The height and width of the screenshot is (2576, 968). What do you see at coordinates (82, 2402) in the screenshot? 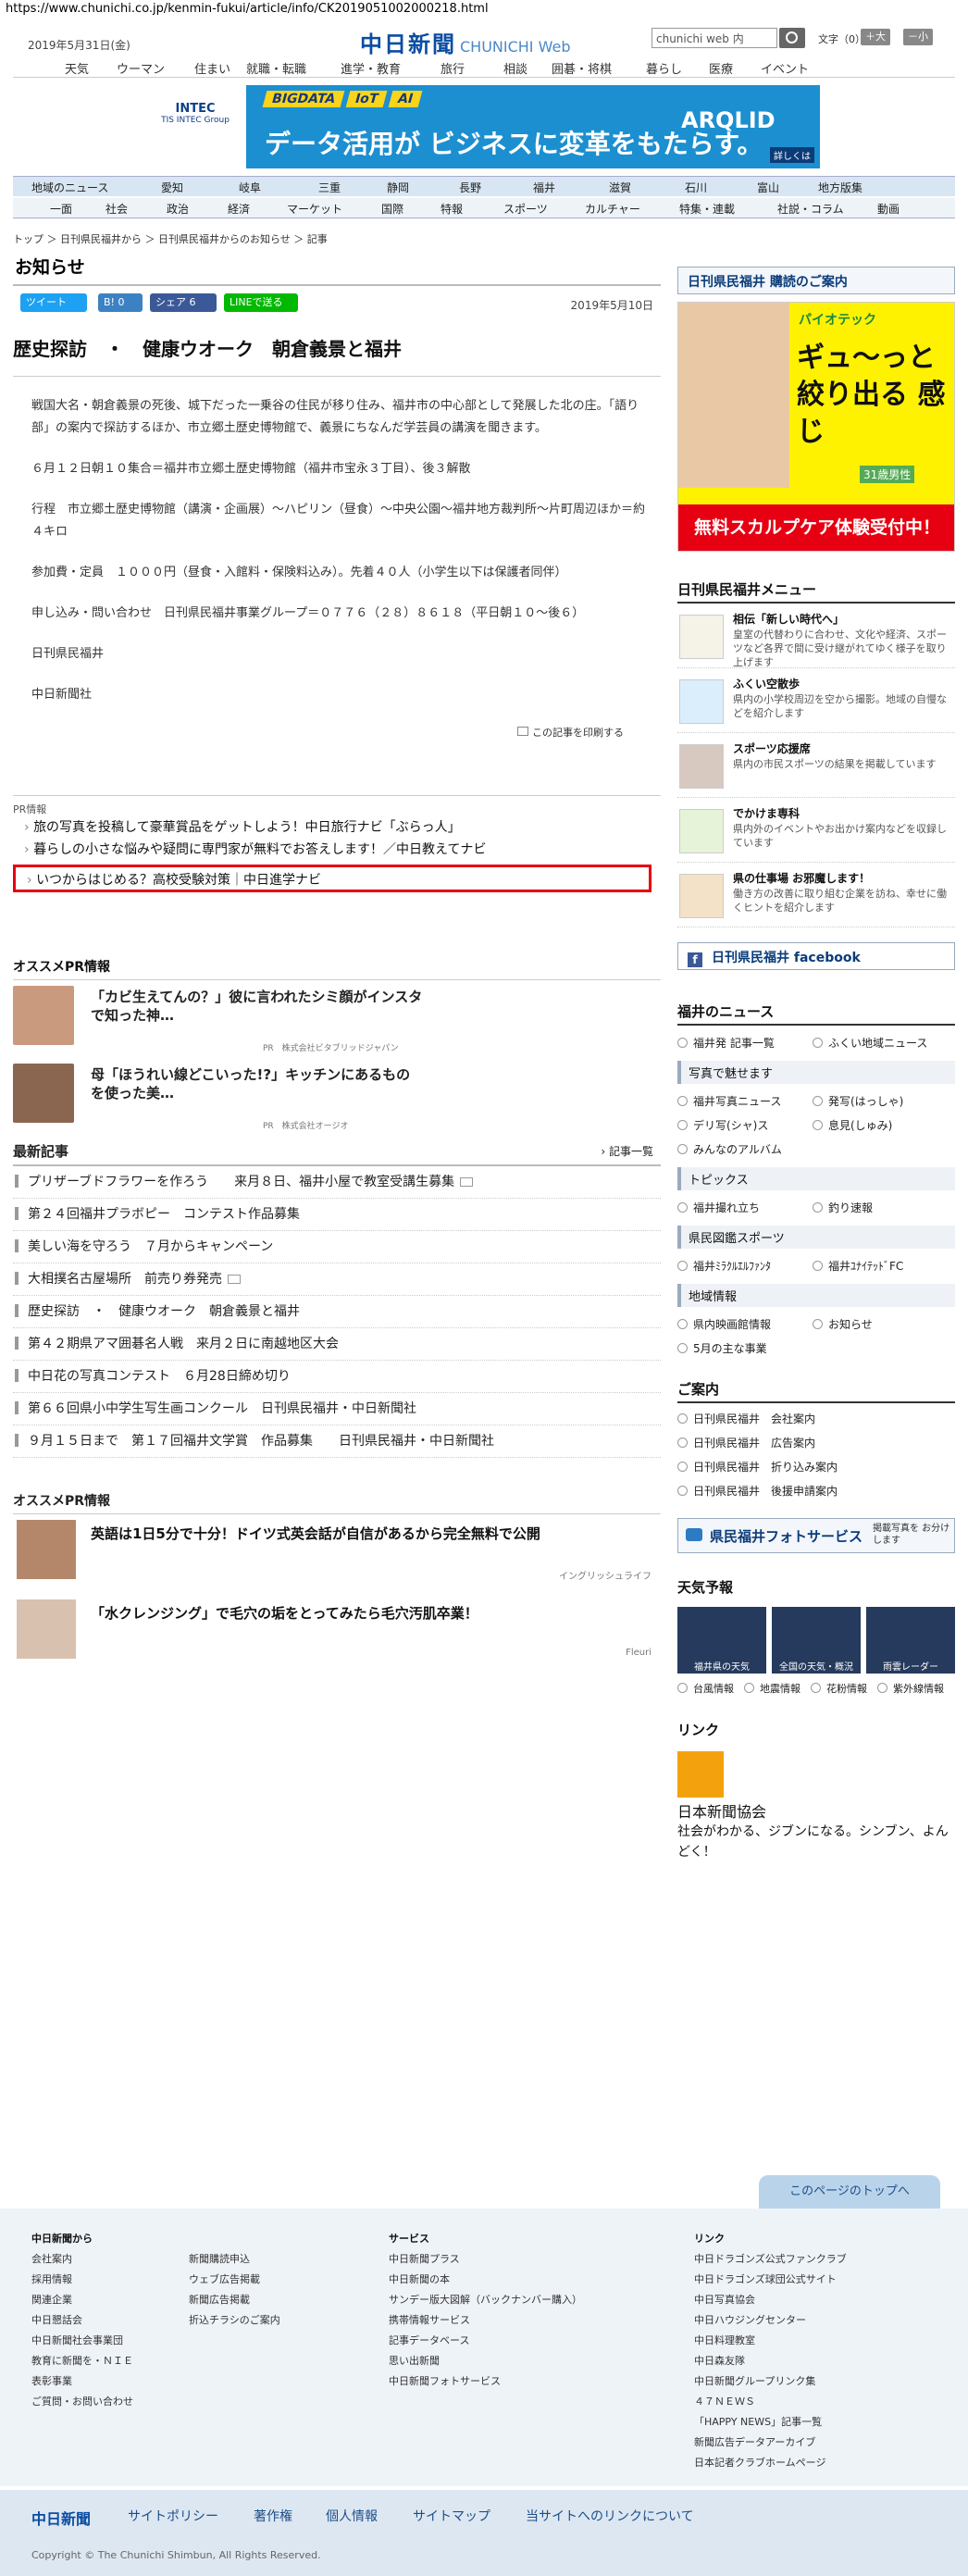
I see `footer-link: ご質問・お問い合わせ` at bounding box center [82, 2402].